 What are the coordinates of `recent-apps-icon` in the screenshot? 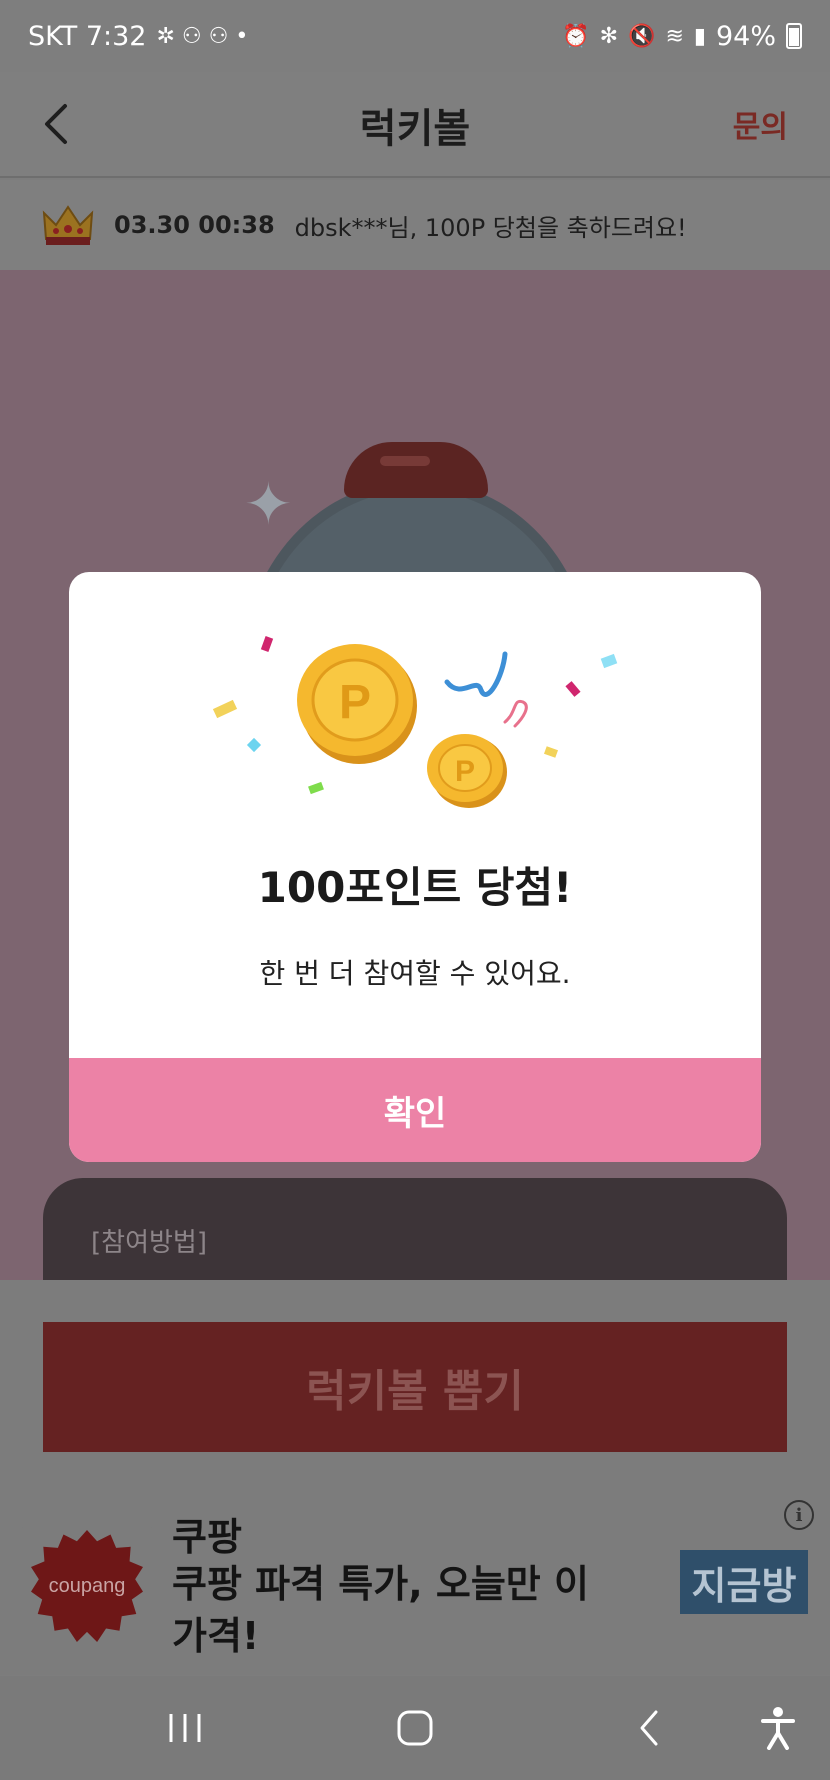 It's located at (185, 1728).